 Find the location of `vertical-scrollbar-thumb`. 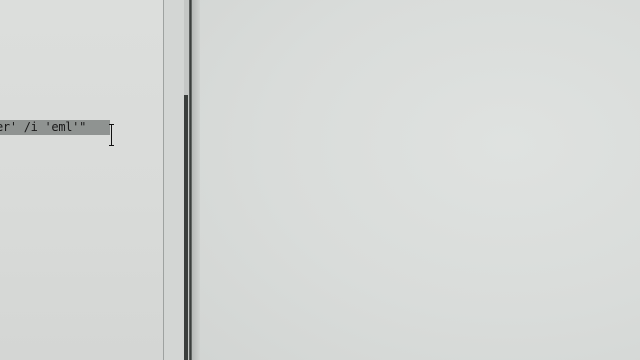

vertical-scrollbar-thumb is located at coordinates (186, 227).